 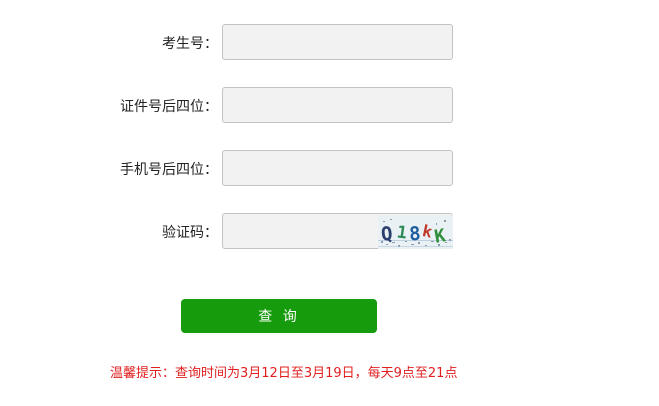 I want to click on captcha-glyph-8: 8, so click(x=414, y=234).